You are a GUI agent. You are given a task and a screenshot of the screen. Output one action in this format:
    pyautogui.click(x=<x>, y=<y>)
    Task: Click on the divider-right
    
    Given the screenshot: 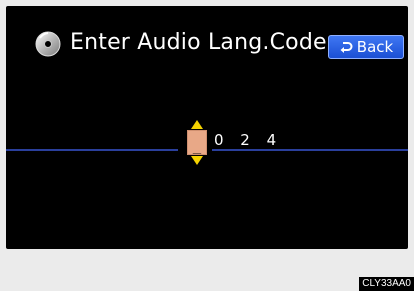 What is the action you would take?
    pyautogui.click(x=310, y=150)
    